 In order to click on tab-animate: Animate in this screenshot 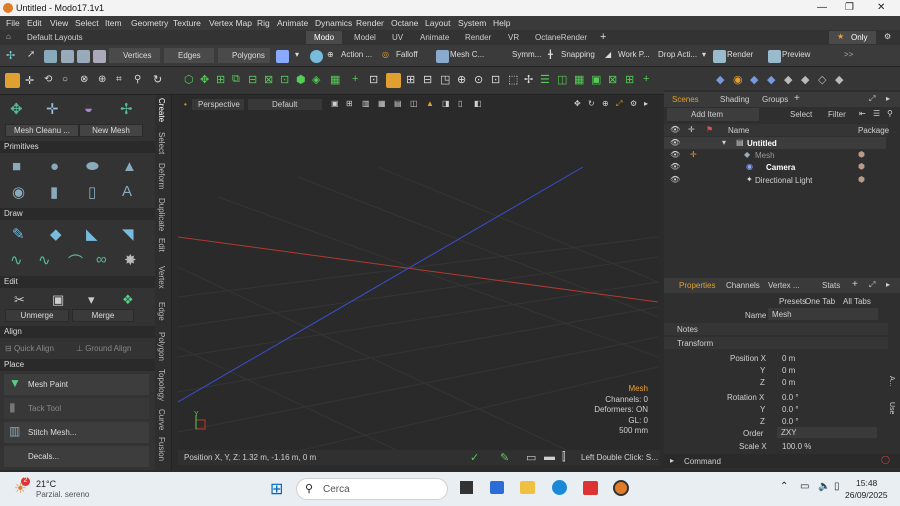, I will do `click(434, 37)`.